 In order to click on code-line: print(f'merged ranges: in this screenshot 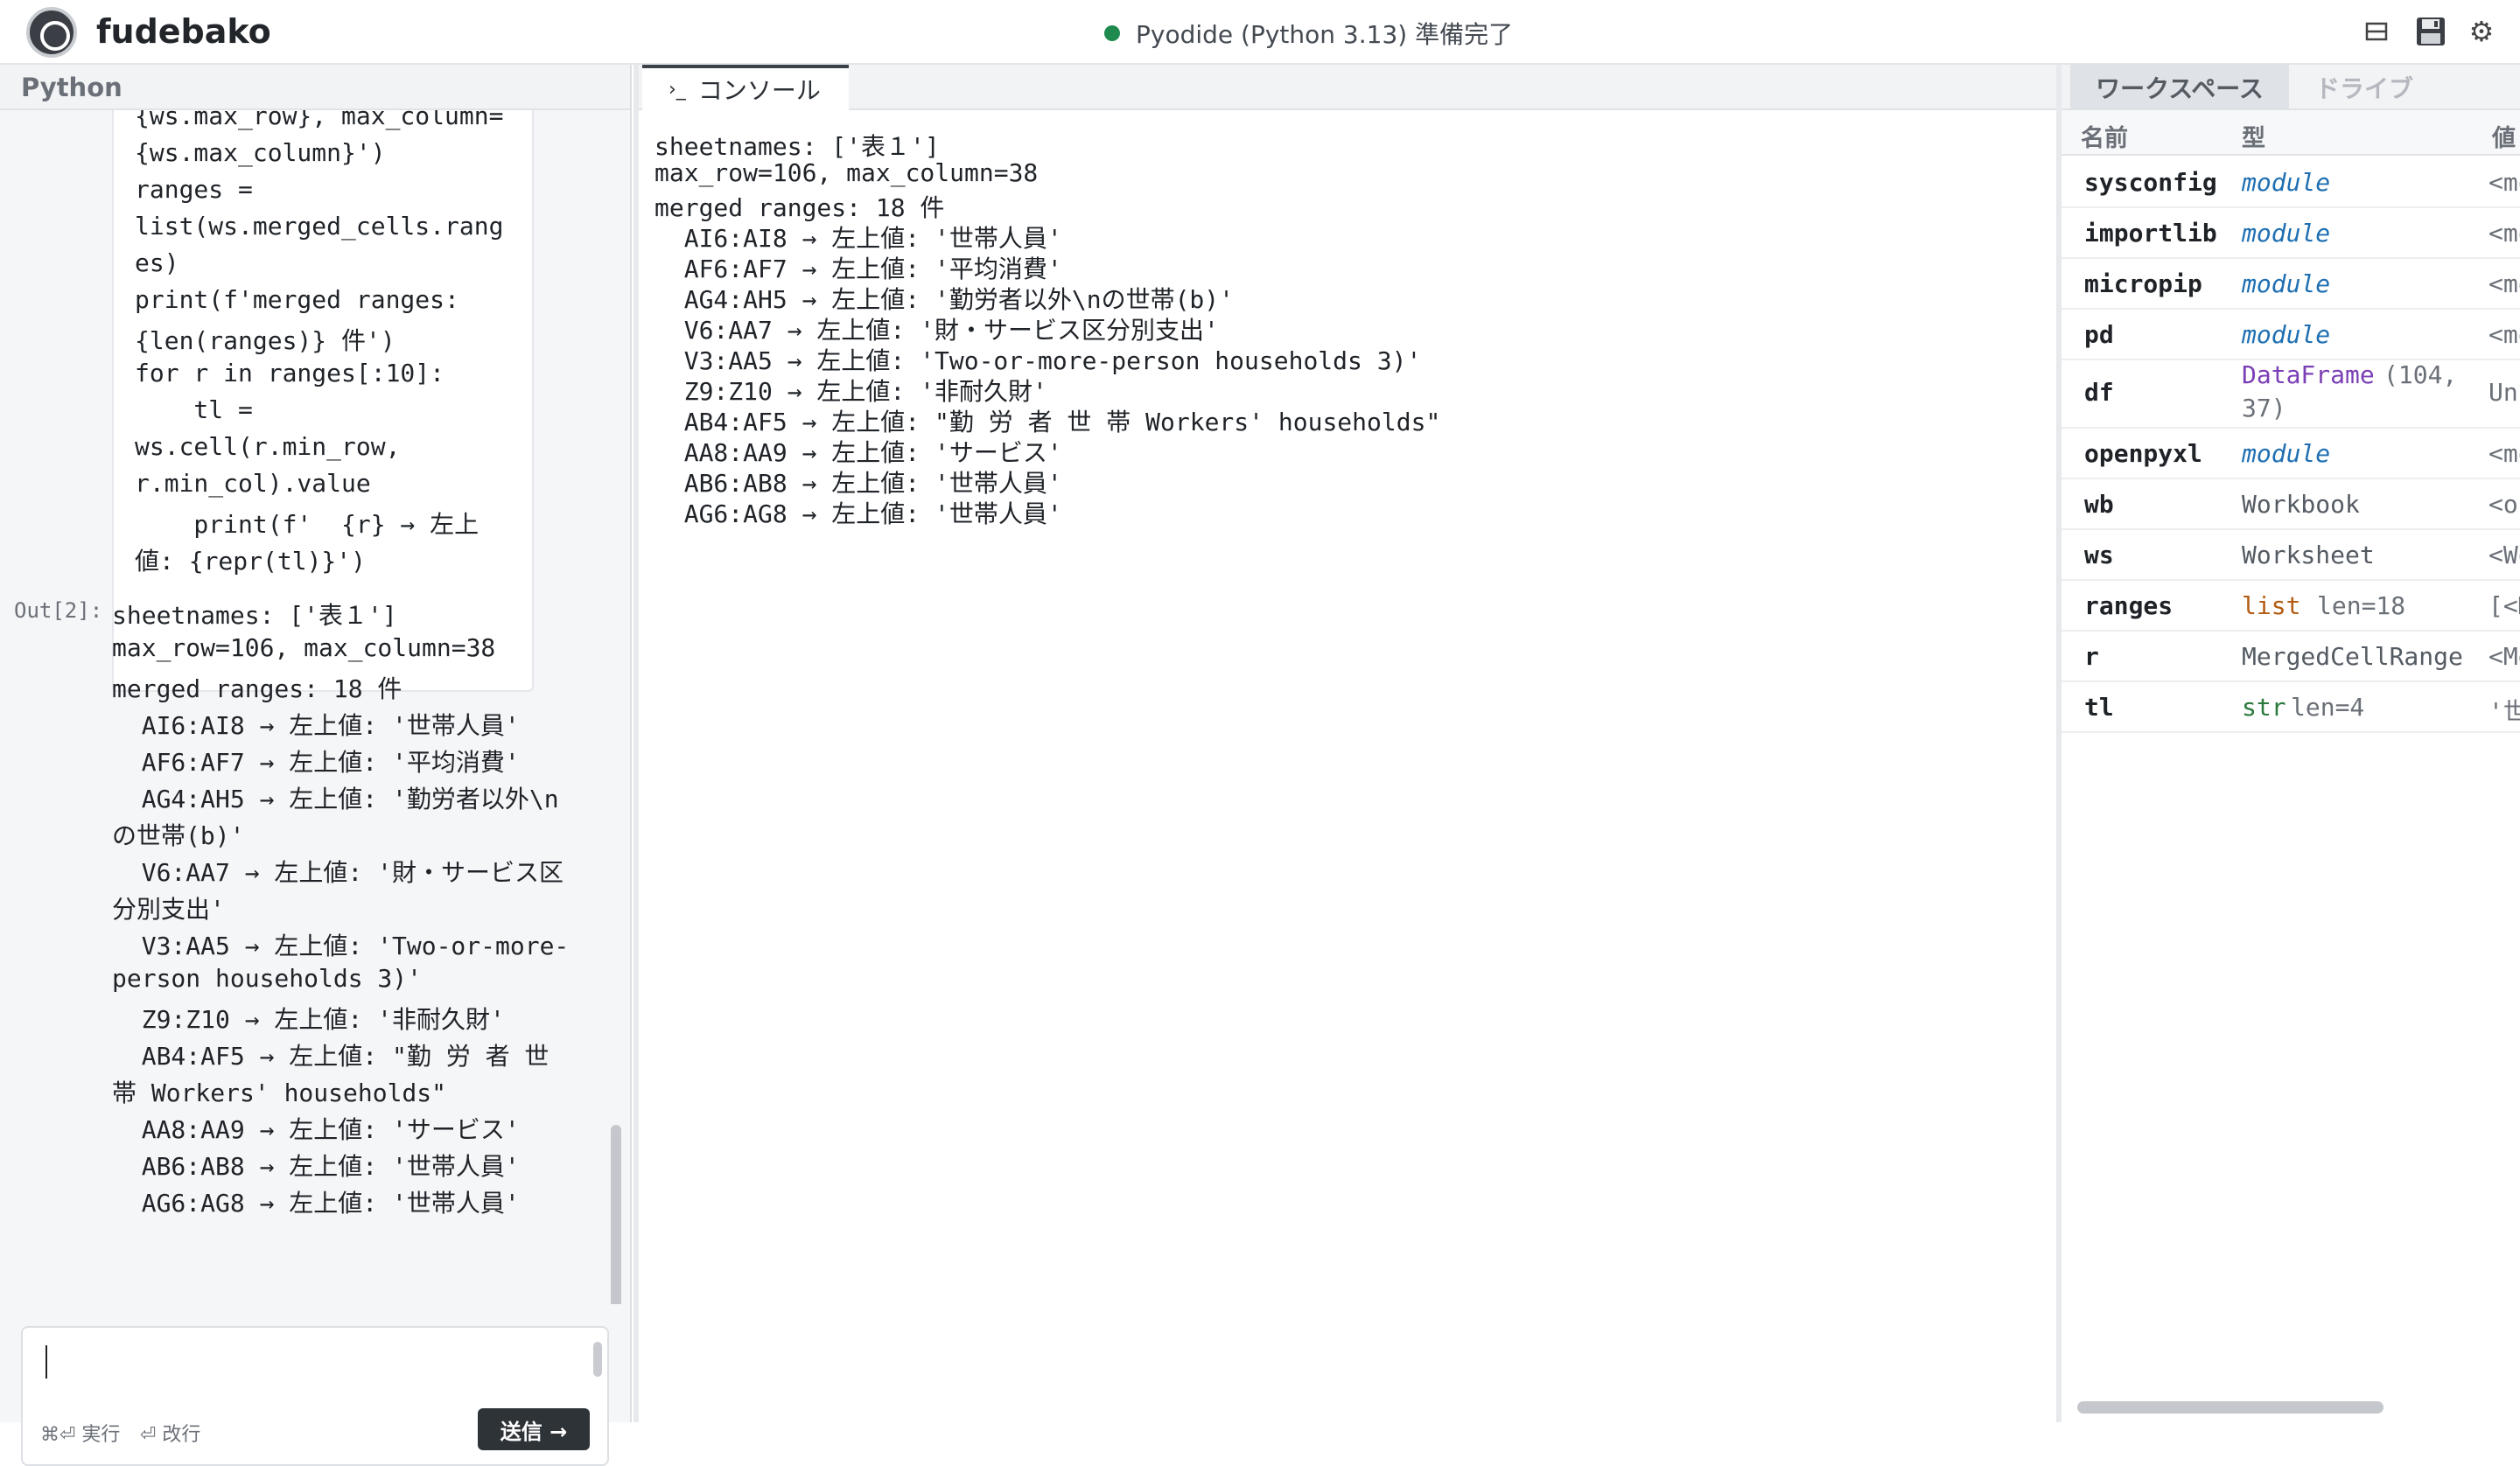, I will do `click(297, 299)`.